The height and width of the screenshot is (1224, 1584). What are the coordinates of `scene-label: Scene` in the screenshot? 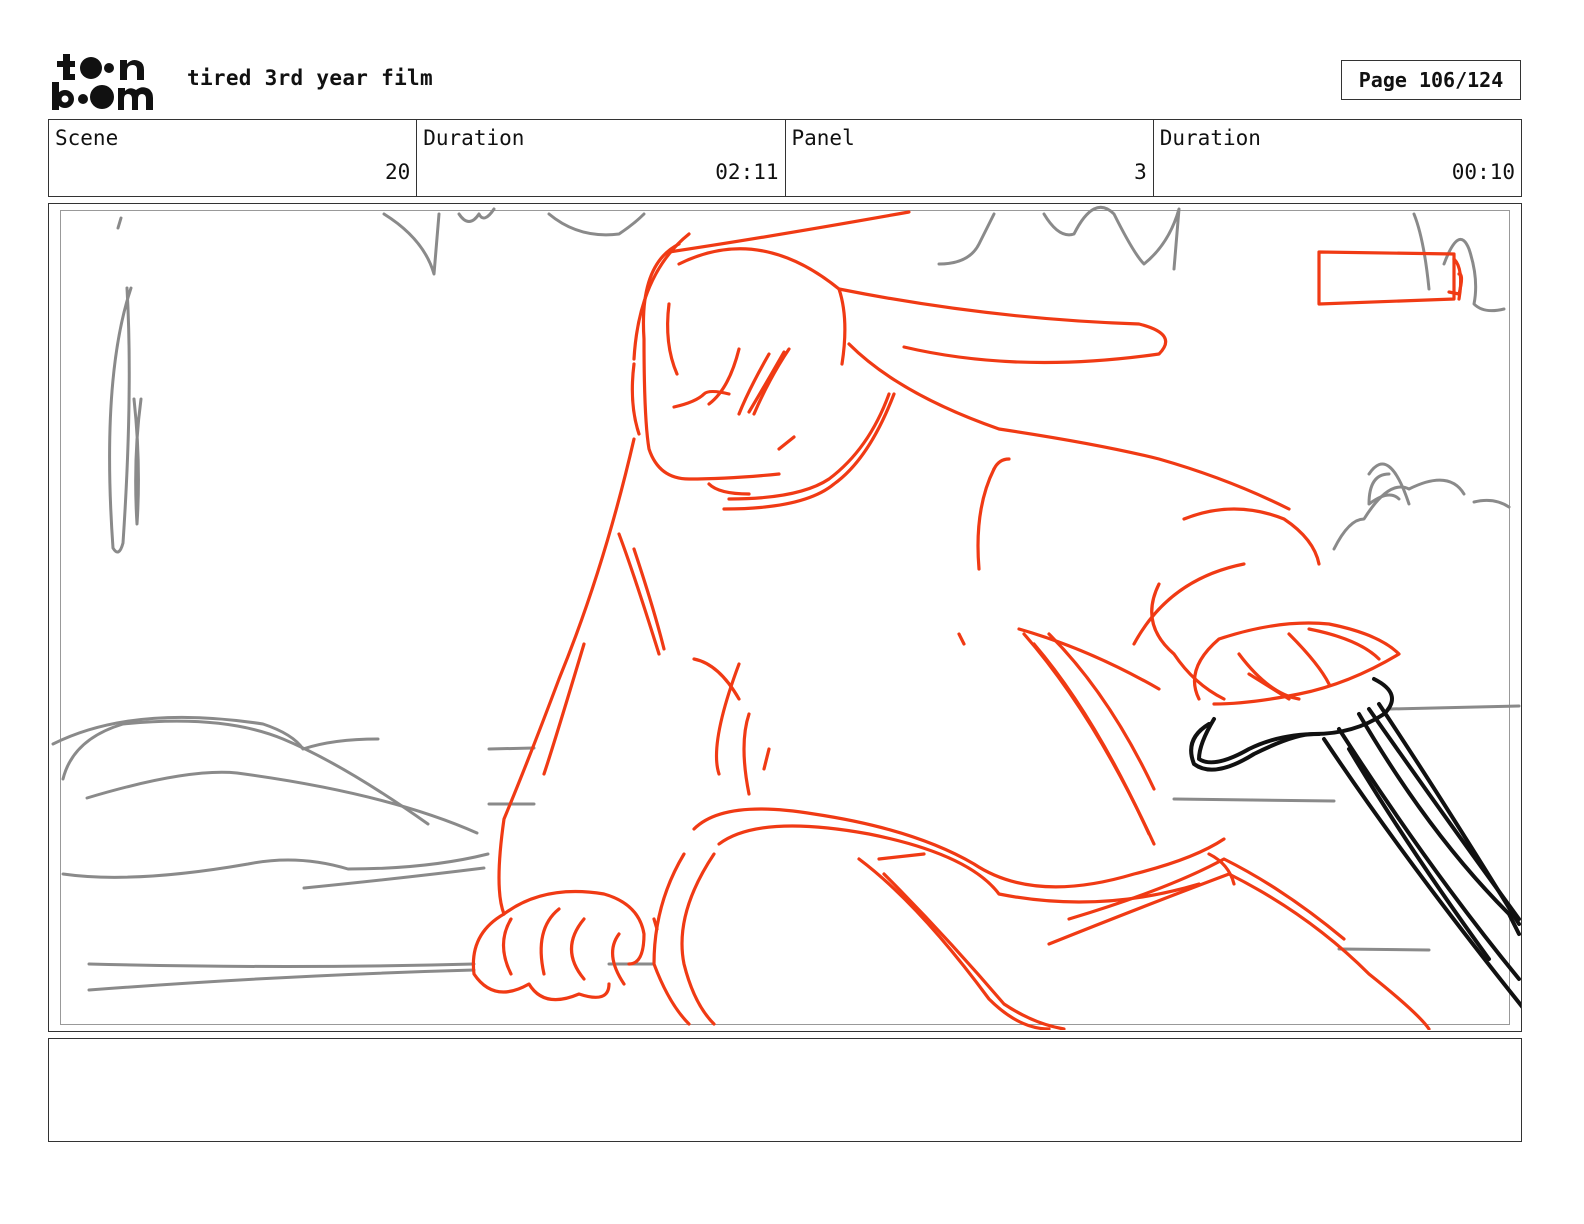 It's located at (87, 138).